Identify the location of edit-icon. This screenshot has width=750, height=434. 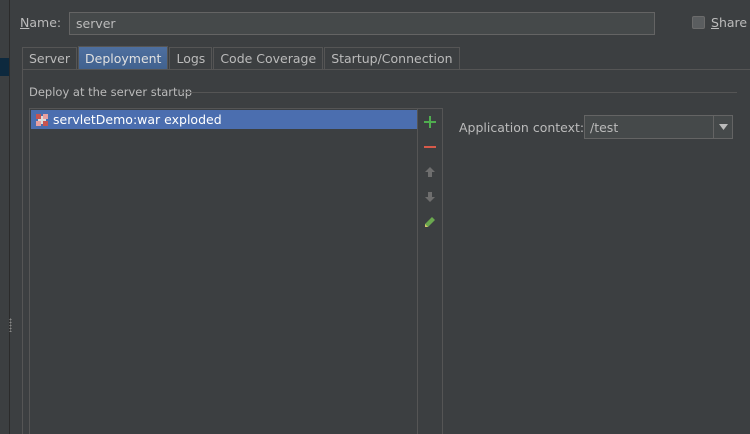
(430, 222).